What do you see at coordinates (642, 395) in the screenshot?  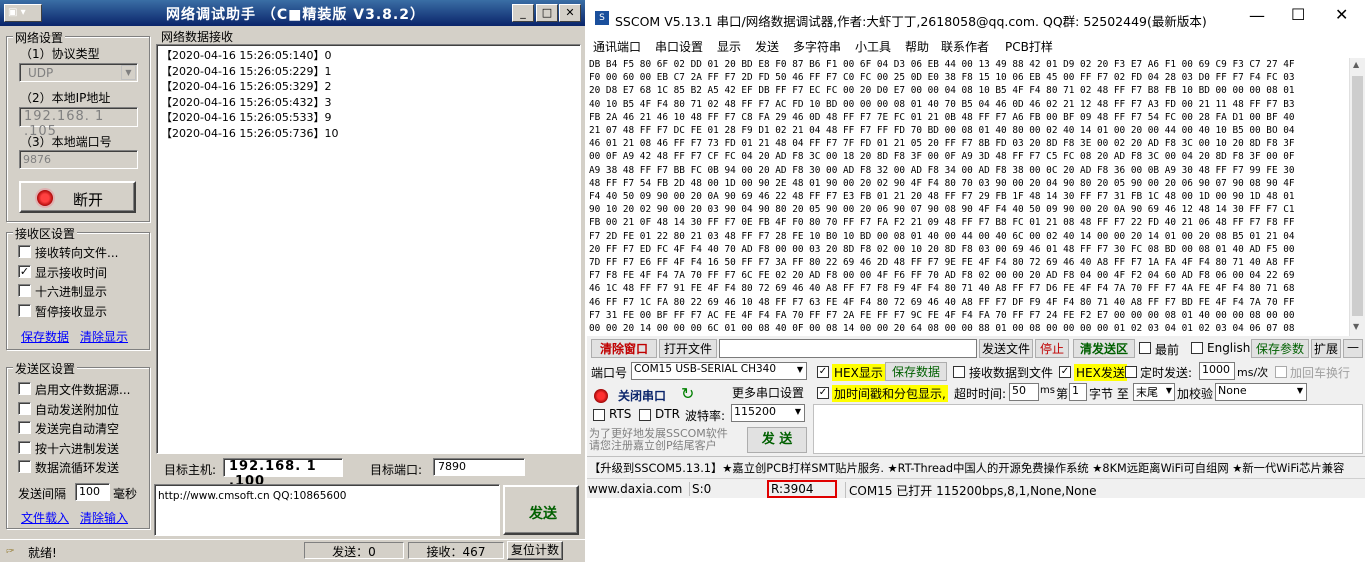 I see `close-port-button: 关闭串口` at bounding box center [642, 395].